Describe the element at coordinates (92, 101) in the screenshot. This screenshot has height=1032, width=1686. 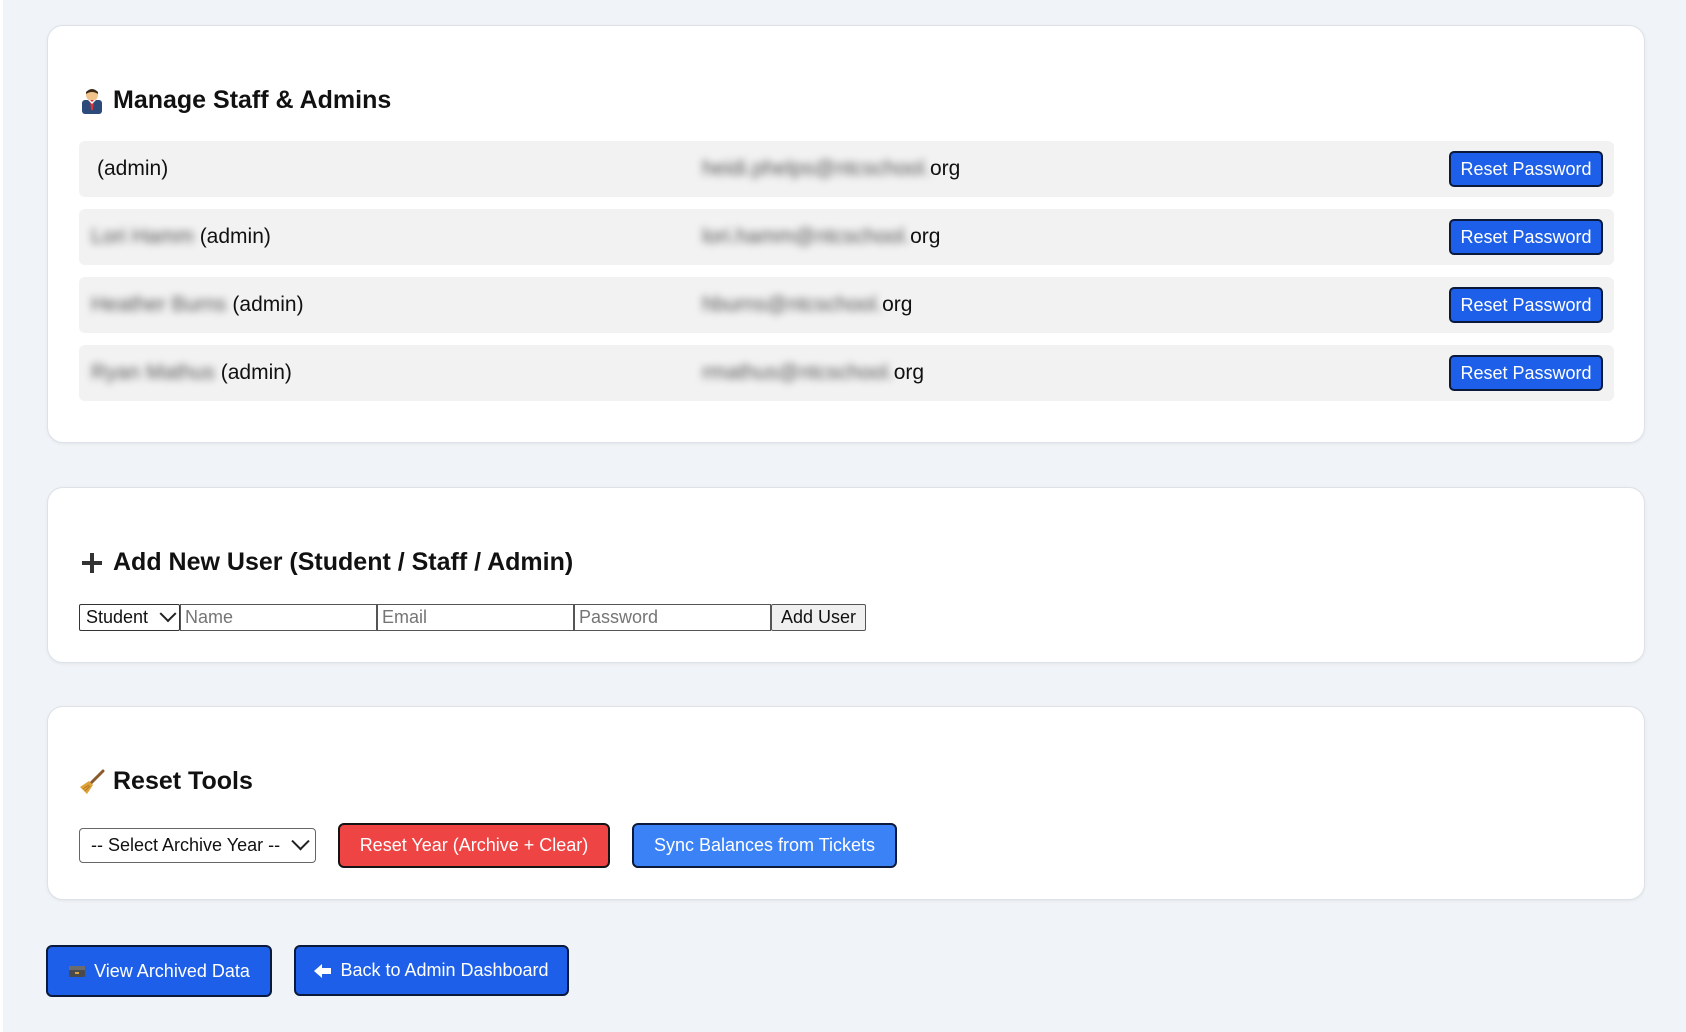
I see `office-worker-icon` at that location.